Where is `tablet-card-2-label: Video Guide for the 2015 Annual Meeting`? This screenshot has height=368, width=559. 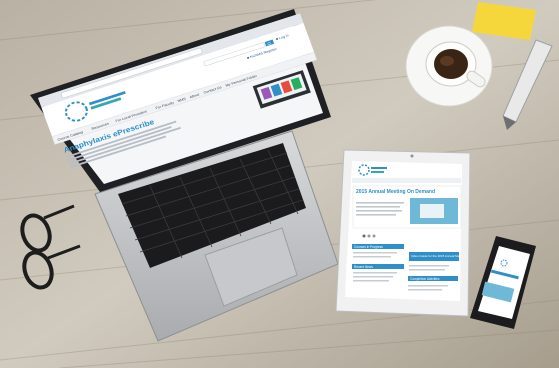
tablet-card-2-label: Video Guide for the 2015 Annual Meeting is located at coordinates (438, 256).